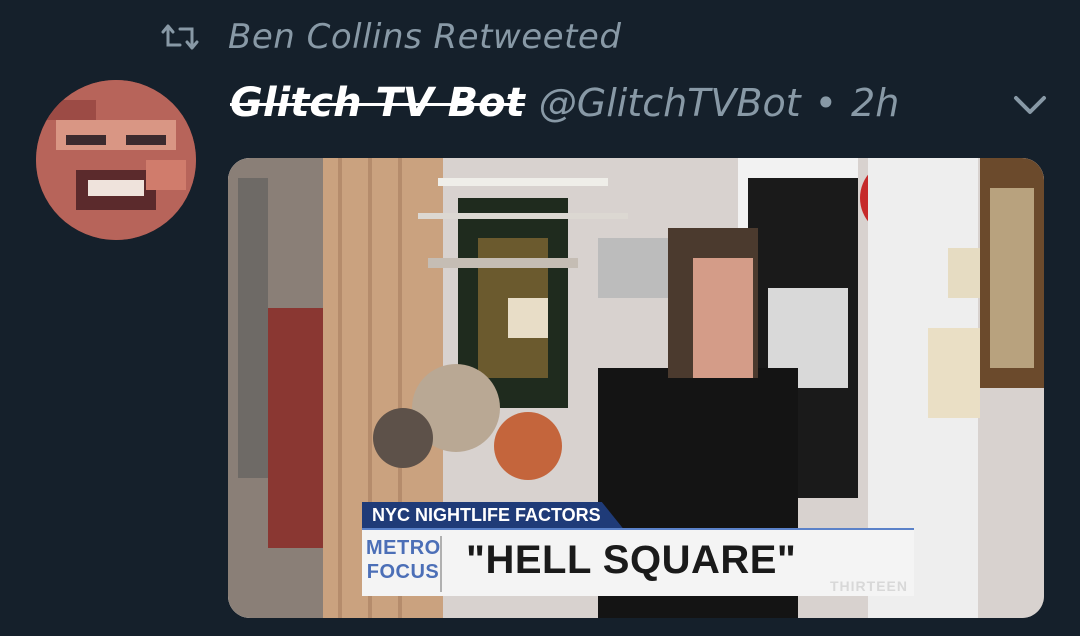 The image size is (1080, 636). Describe the element at coordinates (670, 103) in the screenshot. I see `user-handle: @GlitchTVBot` at that location.